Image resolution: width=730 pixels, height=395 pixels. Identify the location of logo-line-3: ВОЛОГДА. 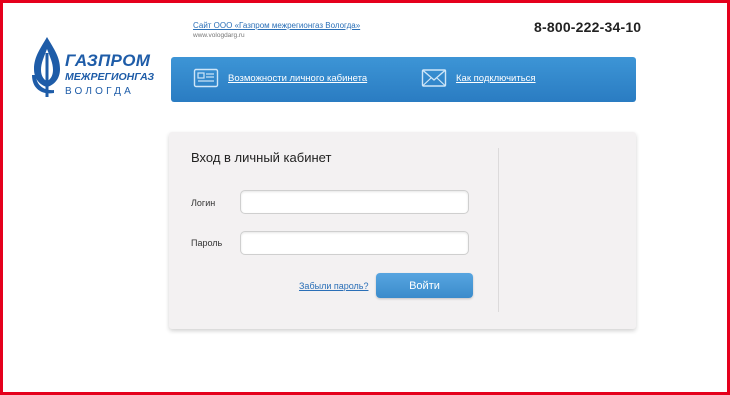
(99, 91).